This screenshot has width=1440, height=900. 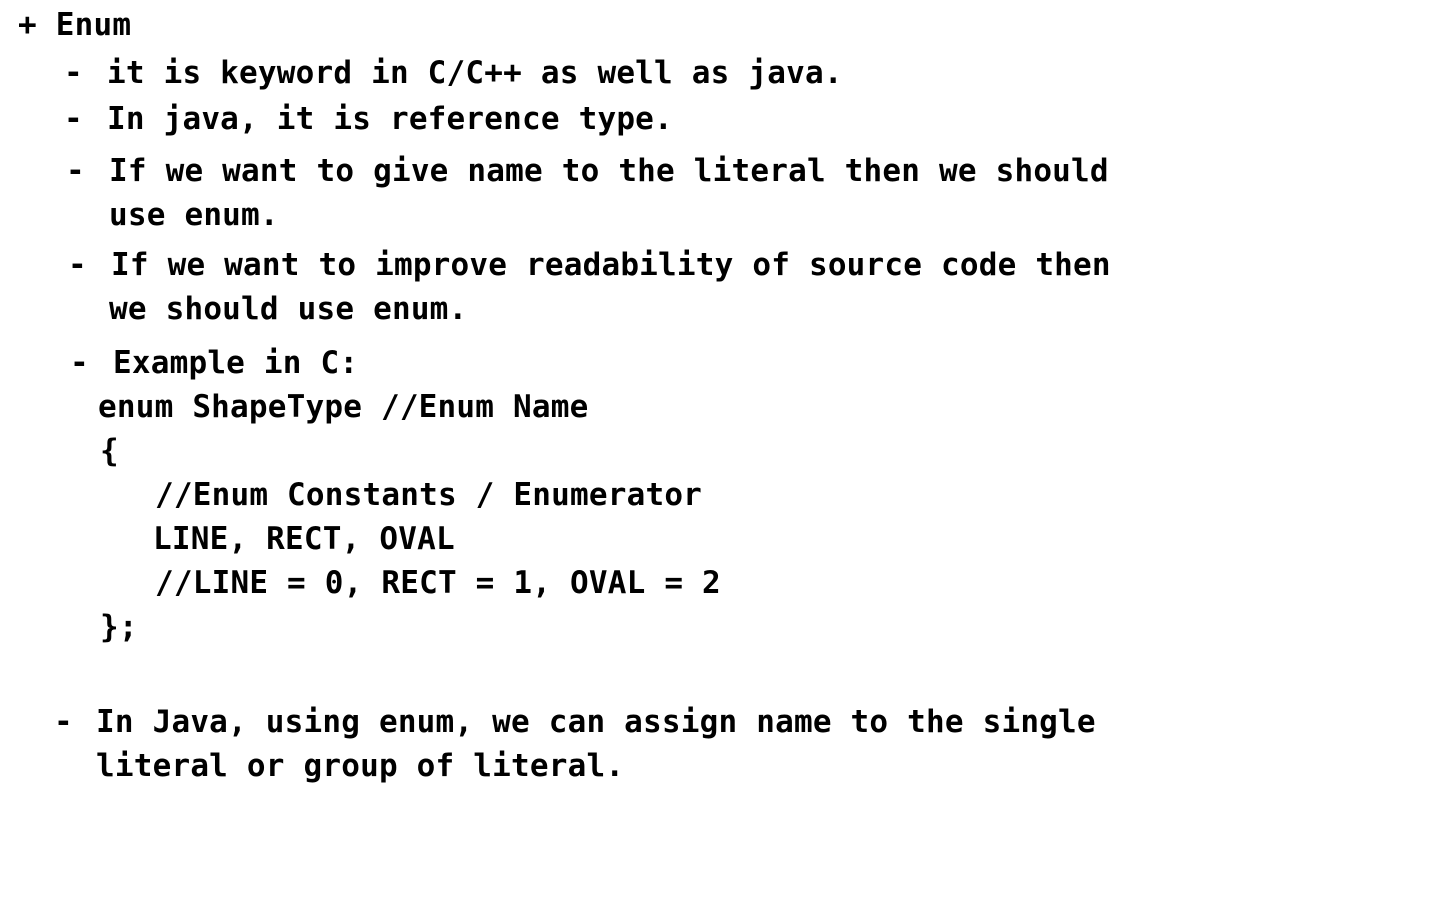 What do you see at coordinates (475, 73) in the screenshot?
I see `bullet-text: it is keyword in C/C++ as well as java.` at bounding box center [475, 73].